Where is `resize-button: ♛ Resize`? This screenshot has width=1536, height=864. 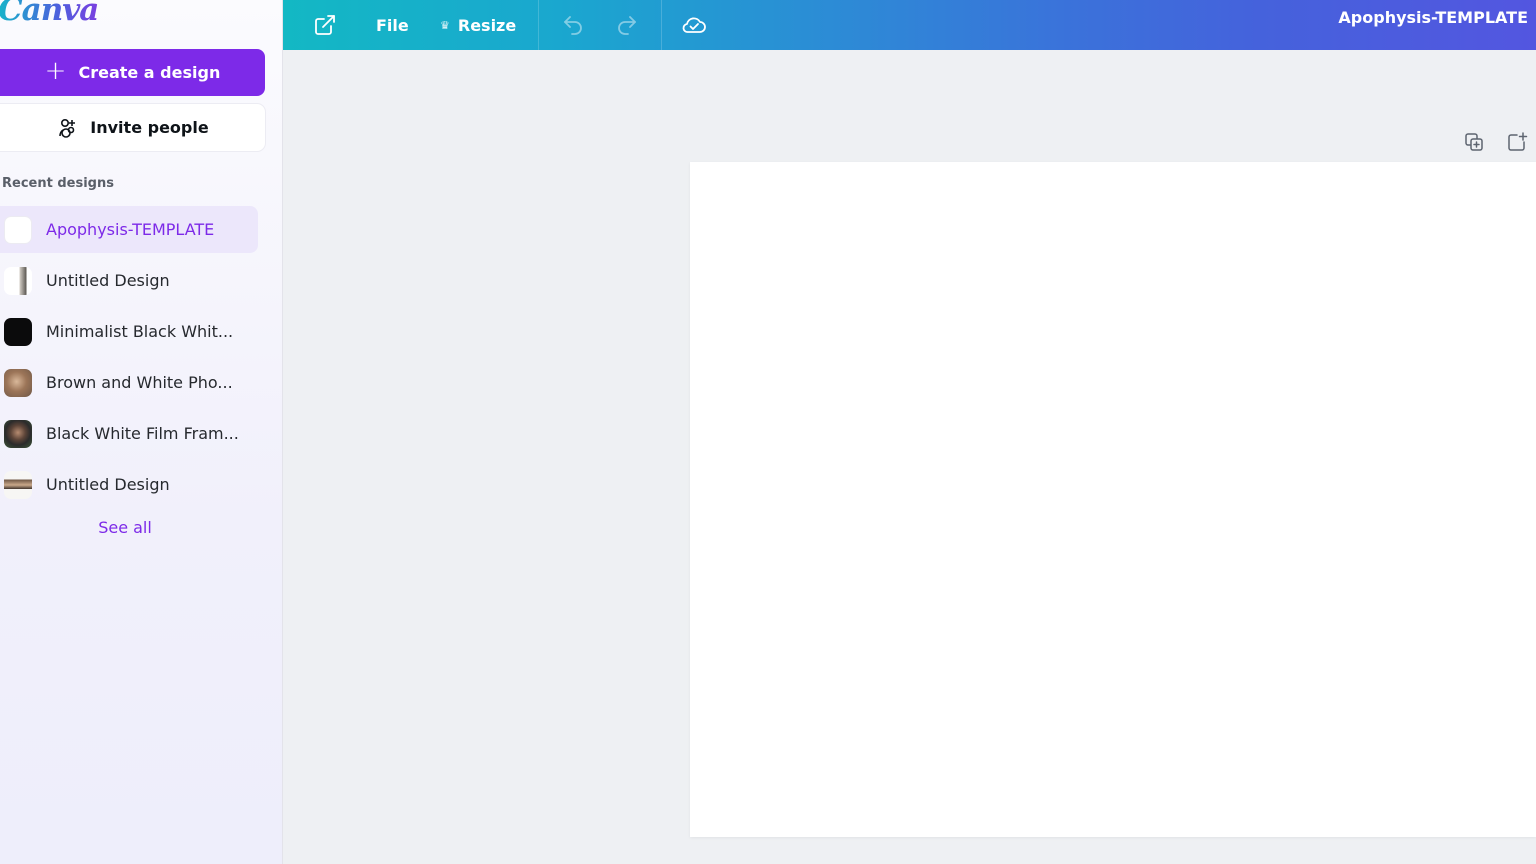 resize-button: ♛ Resize is located at coordinates (478, 25).